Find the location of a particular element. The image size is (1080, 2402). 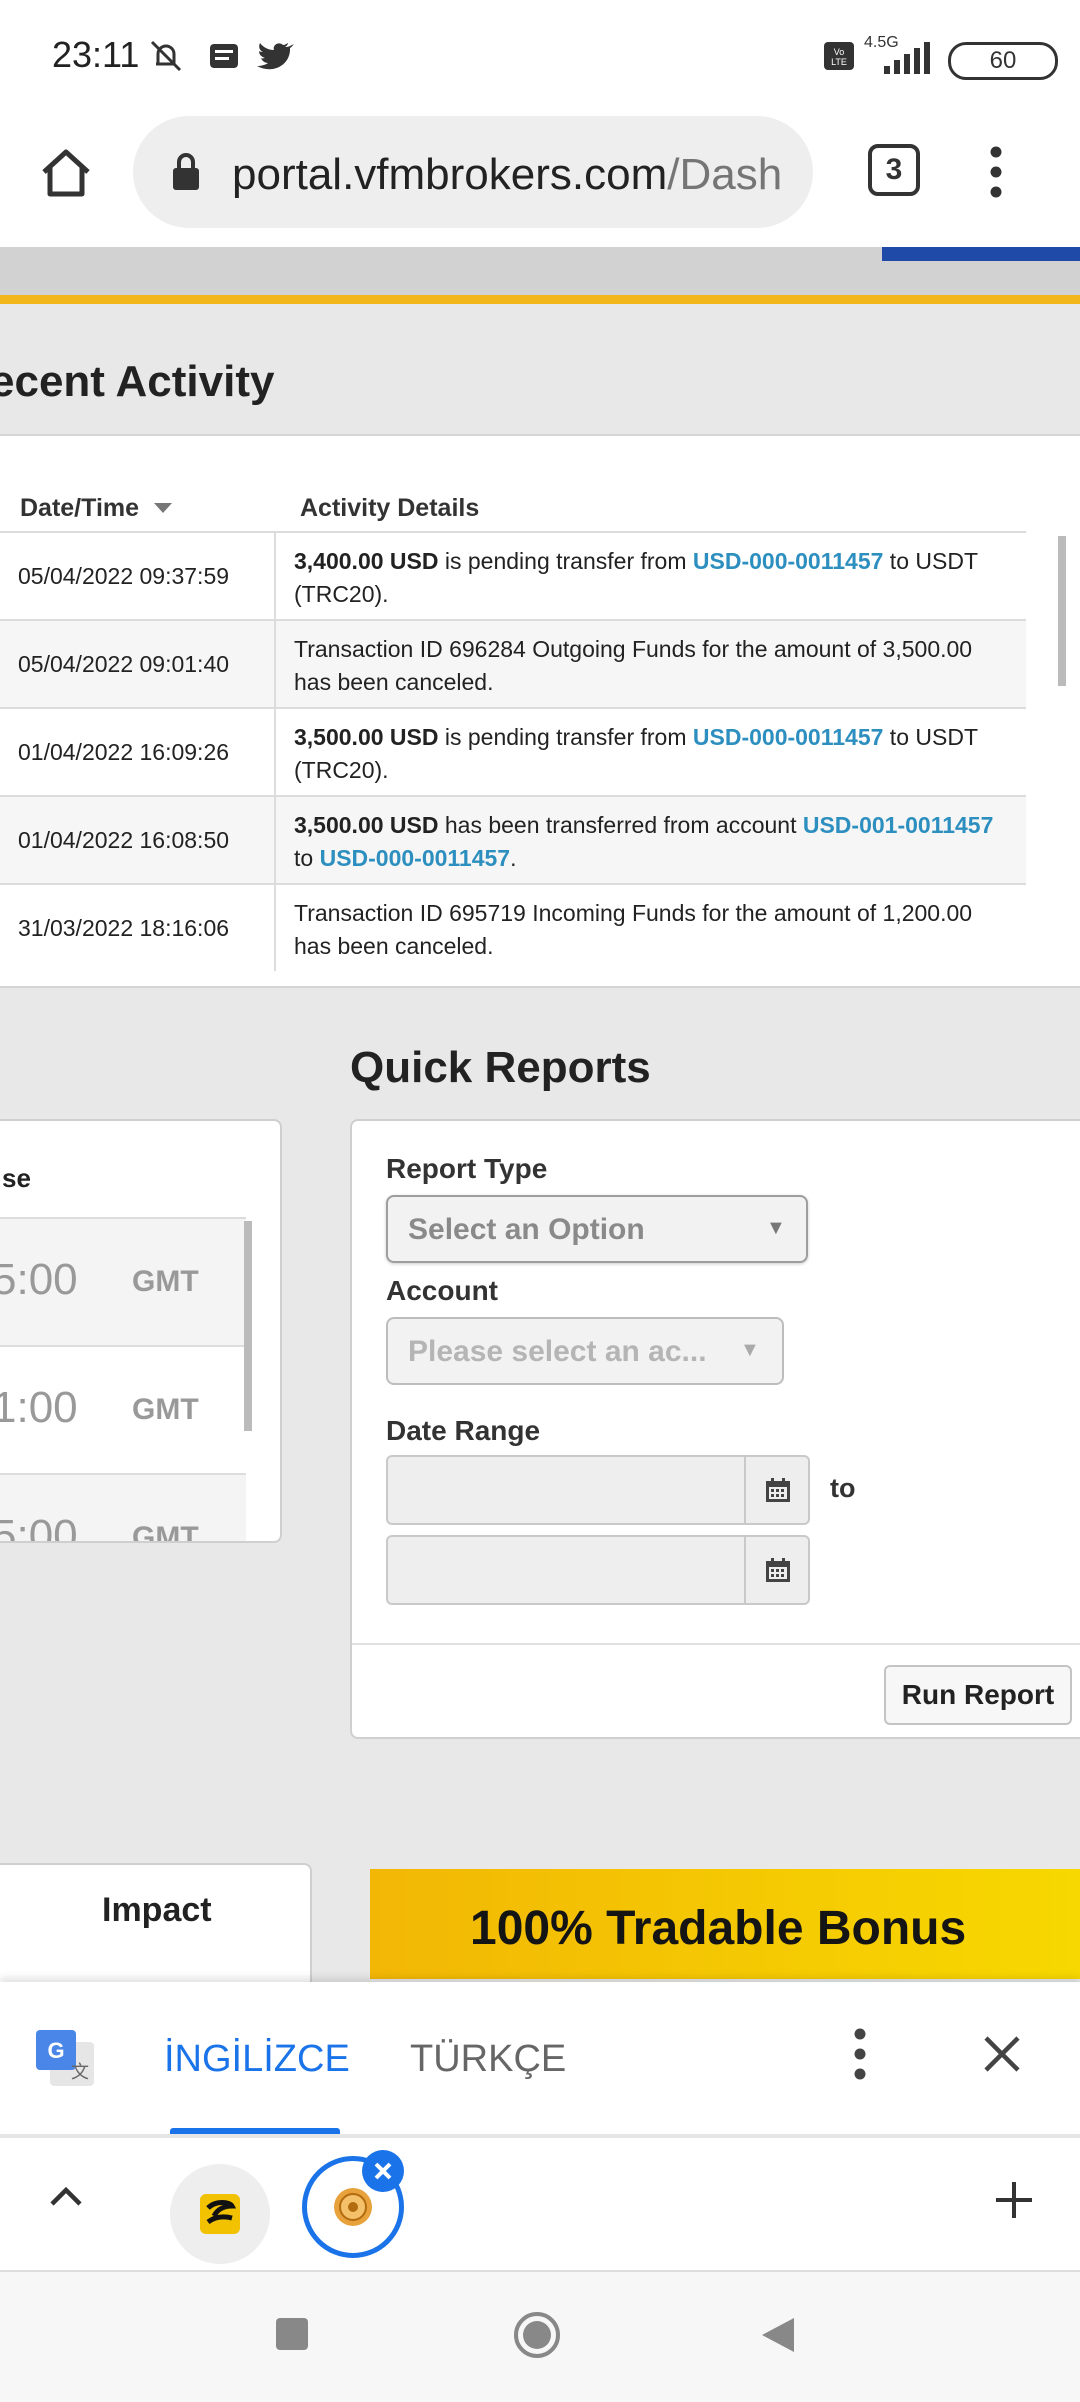

account-label: Account is located at coordinates (442, 1290).